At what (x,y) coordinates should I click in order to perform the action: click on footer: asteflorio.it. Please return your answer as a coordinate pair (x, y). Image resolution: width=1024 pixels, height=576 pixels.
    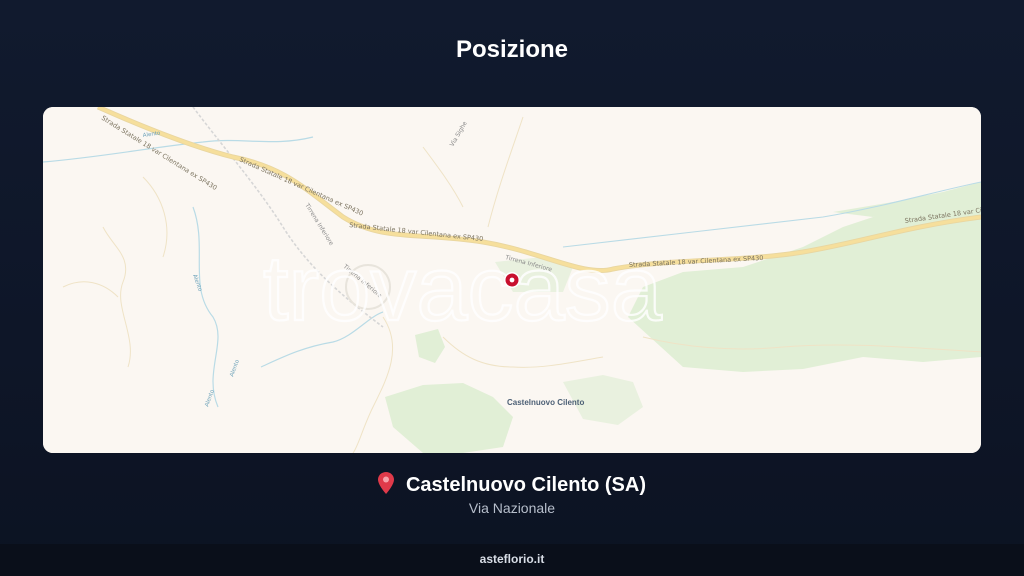
    Looking at the image, I should click on (512, 560).